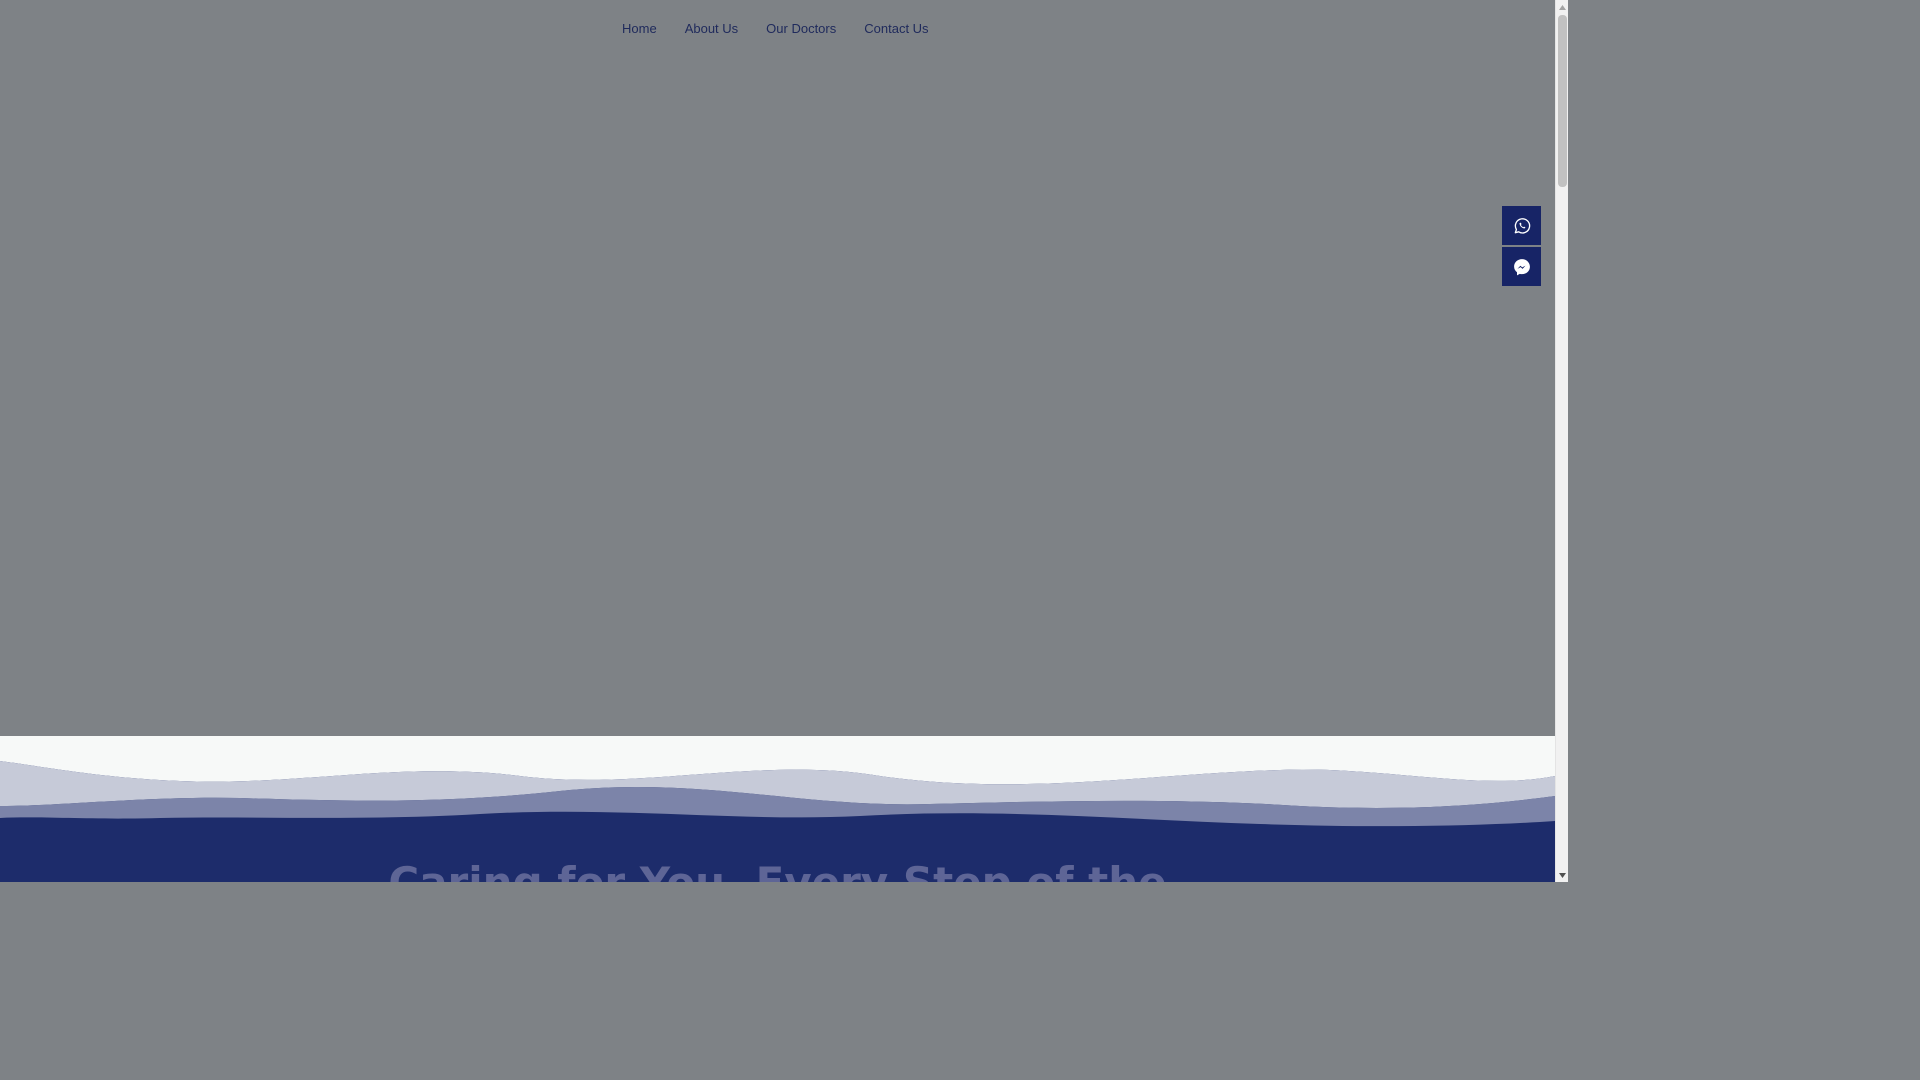 The image size is (1920, 1080). What do you see at coordinates (711, 29) in the screenshot?
I see `nav-item-about-us: About Us` at bounding box center [711, 29].